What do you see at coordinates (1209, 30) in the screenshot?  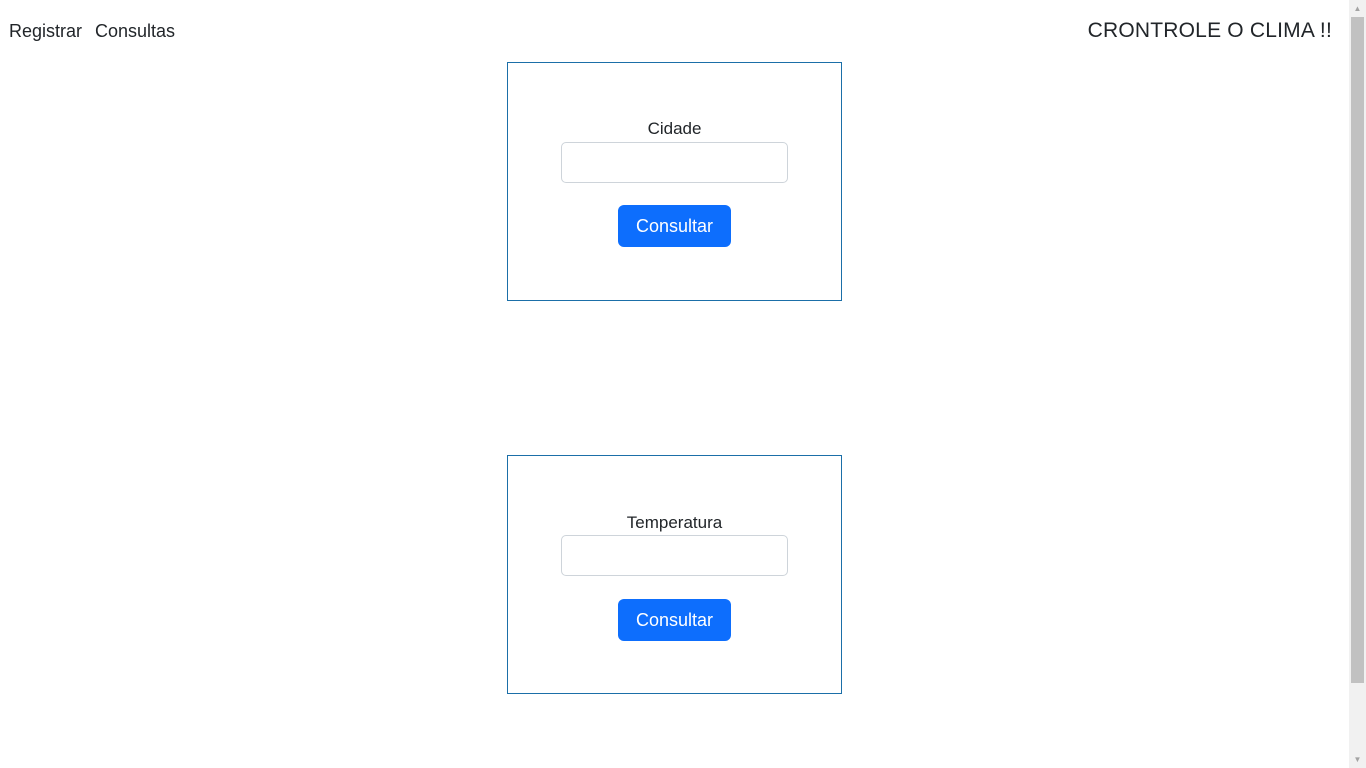 I see `brand-title: CRONTROLE O CLIMA !!` at bounding box center [1209, 30].